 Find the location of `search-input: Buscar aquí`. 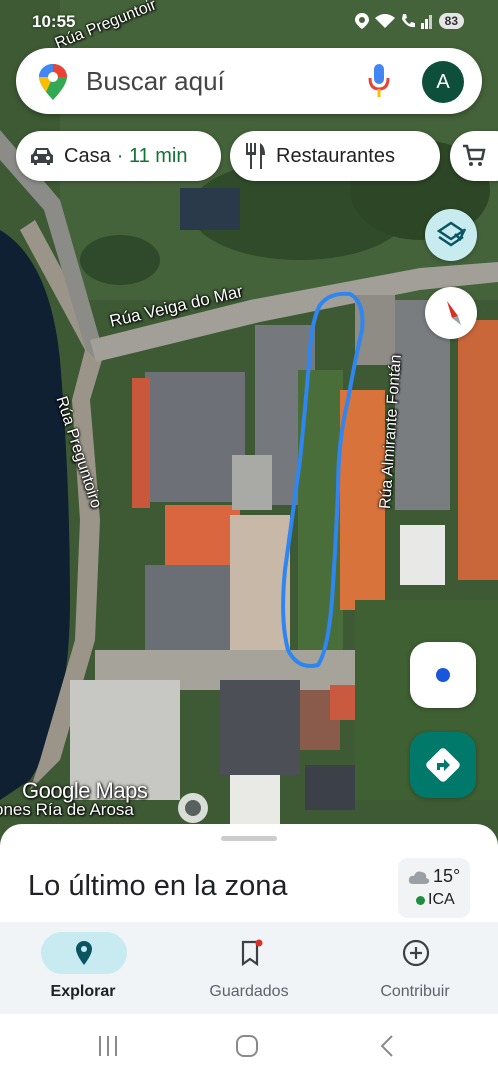

search-input: Buscar aquí is located at coordinates (155, 81).